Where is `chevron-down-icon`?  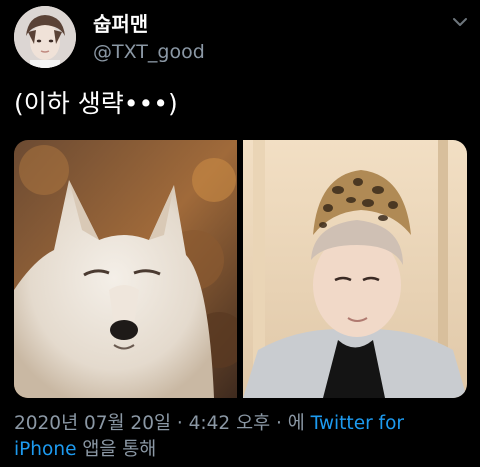
chevron-down-icon is located at coordinates (460, 22).